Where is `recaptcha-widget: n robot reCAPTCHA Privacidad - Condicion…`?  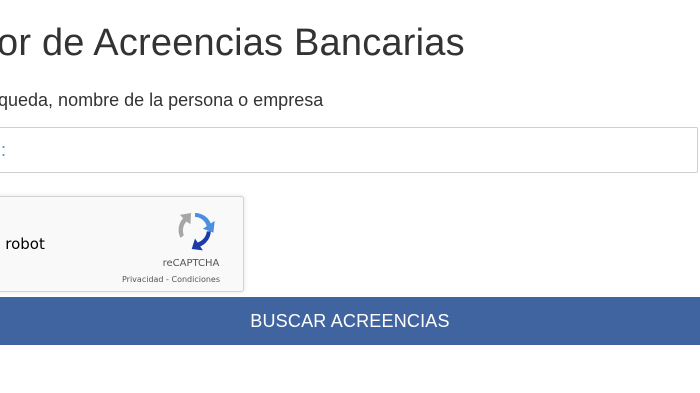 recaptcha-widget: n robot reCAPTCHA Privacidad - Condicion… is located at coordinates (122, 244).